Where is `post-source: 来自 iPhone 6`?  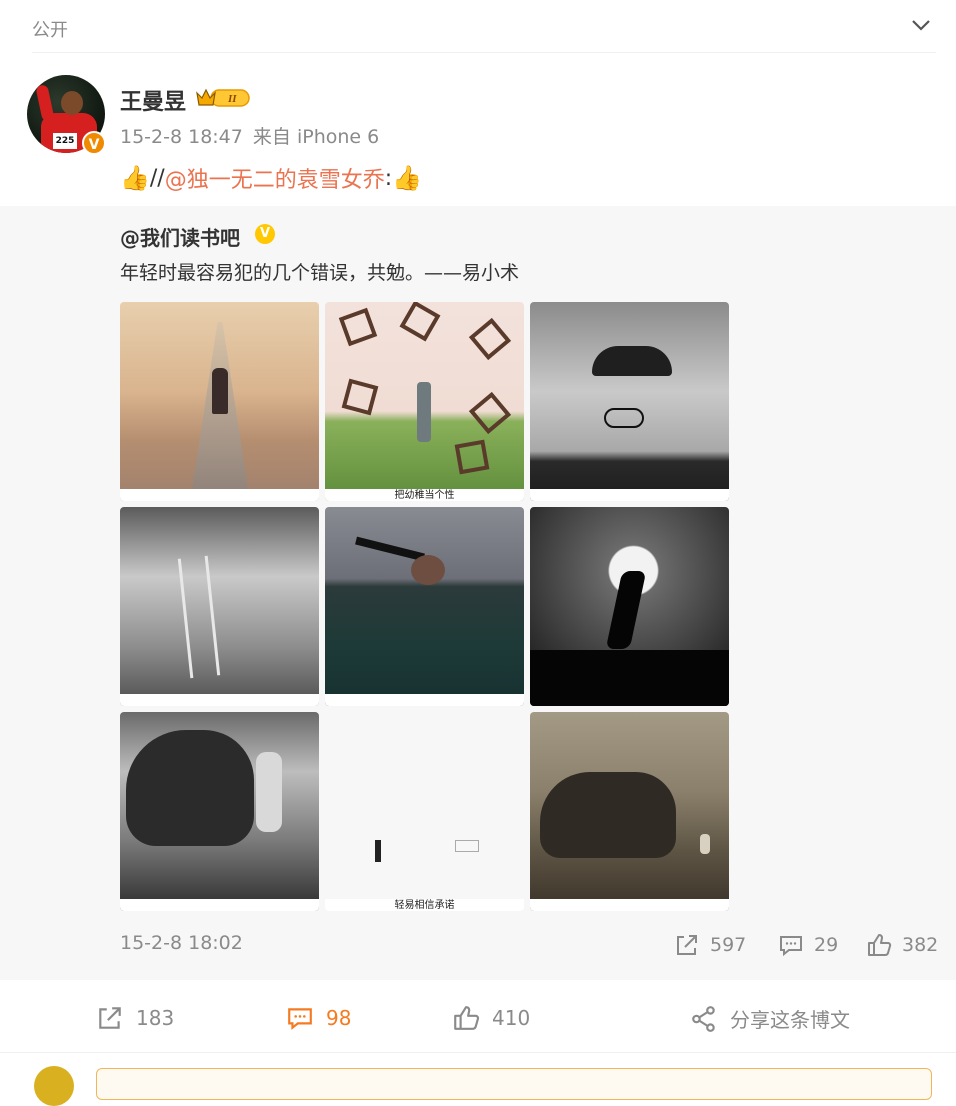 post-source: 来自 iPhone 6 is located at coordinates (316, 137).